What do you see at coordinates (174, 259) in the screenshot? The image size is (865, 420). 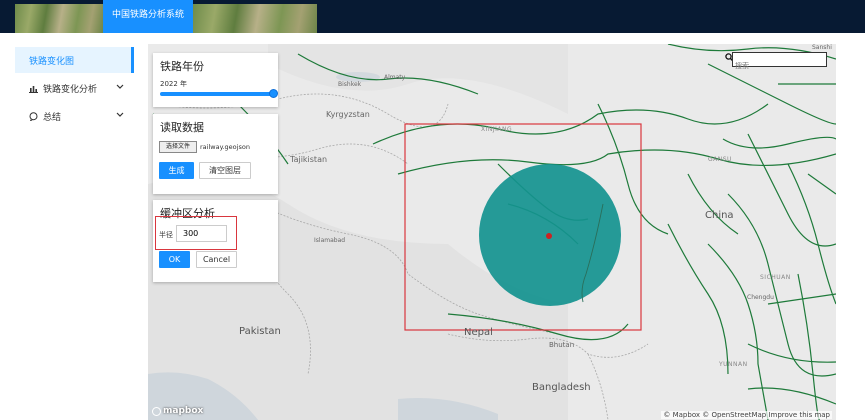 I see `ok-button: OK` at bounding box center [174, 259].